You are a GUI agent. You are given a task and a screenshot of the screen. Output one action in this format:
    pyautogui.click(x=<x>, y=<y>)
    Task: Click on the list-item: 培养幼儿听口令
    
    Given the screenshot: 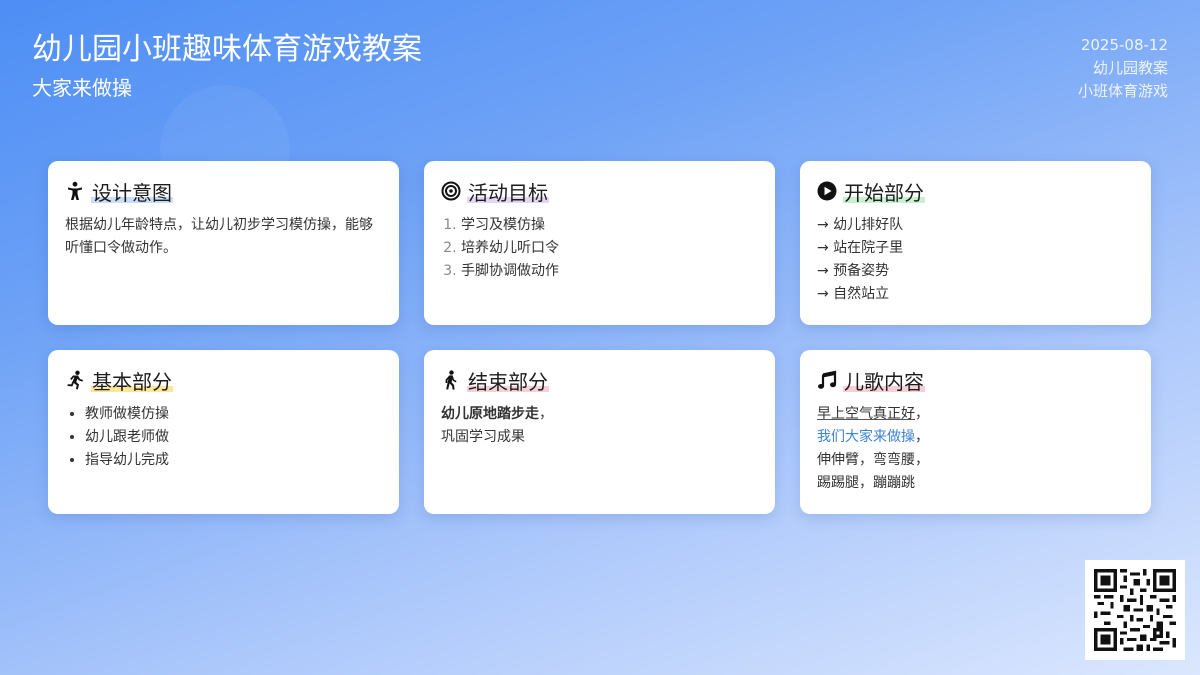 What is the action you would take?
    pyautogui.click(x=610, y=248)
    